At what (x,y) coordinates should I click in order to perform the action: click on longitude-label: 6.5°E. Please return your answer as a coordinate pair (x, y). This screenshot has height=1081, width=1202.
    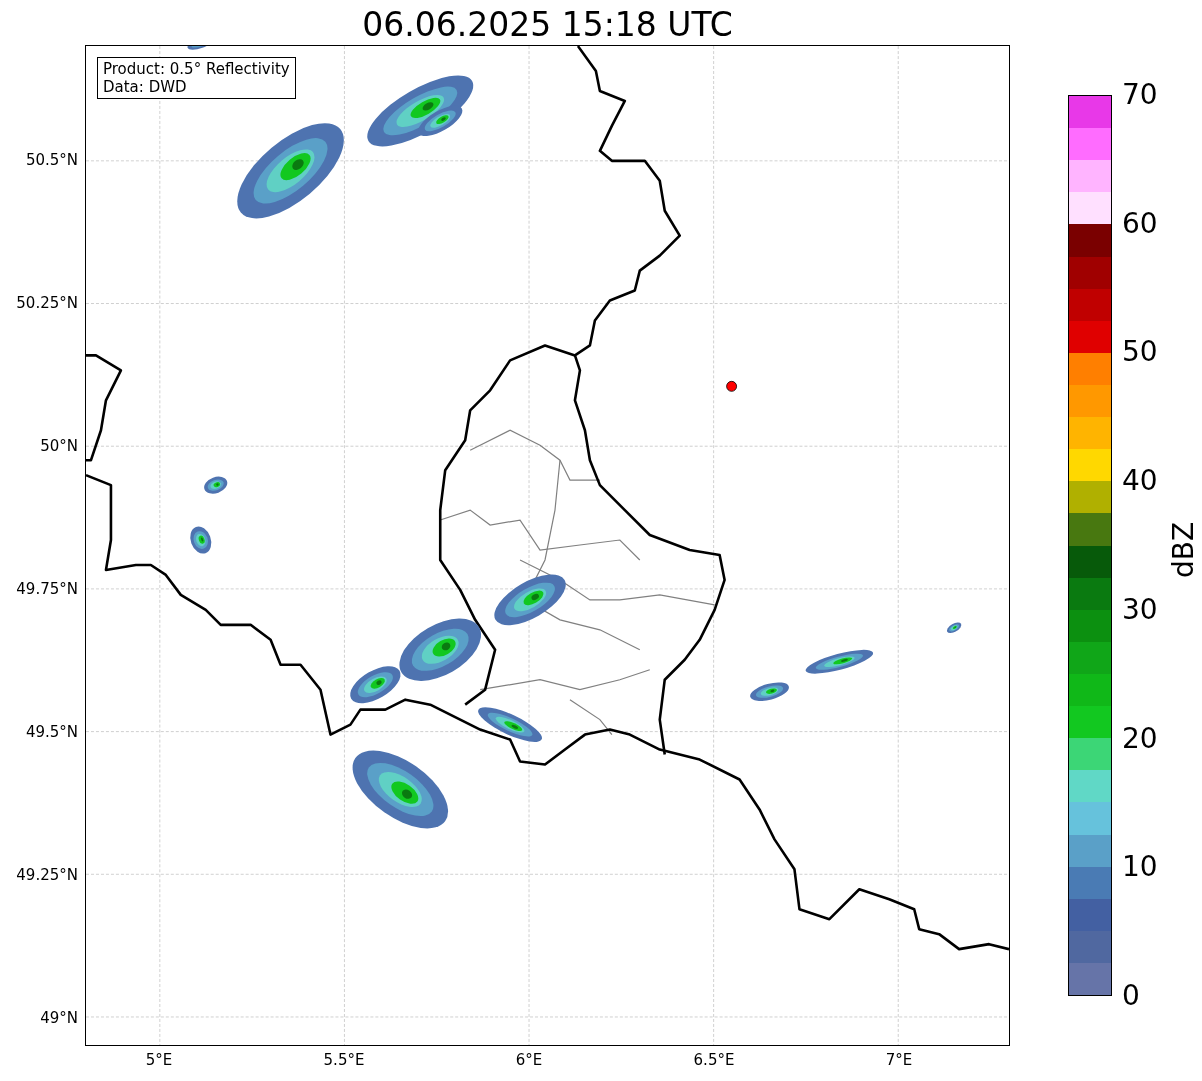
    Looking at the image, I should click on (714, 1060).